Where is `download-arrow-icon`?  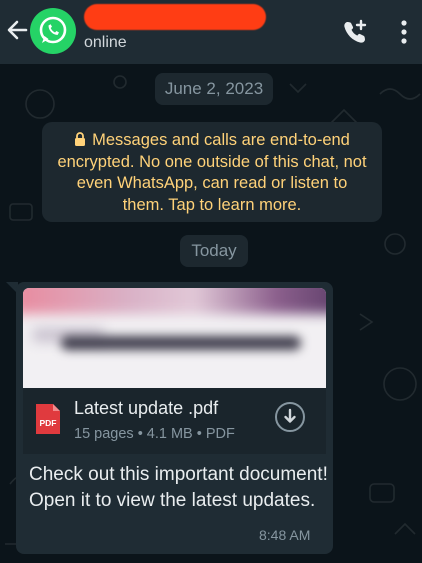 download-arrow-icon is located at coordinates (290, 415).